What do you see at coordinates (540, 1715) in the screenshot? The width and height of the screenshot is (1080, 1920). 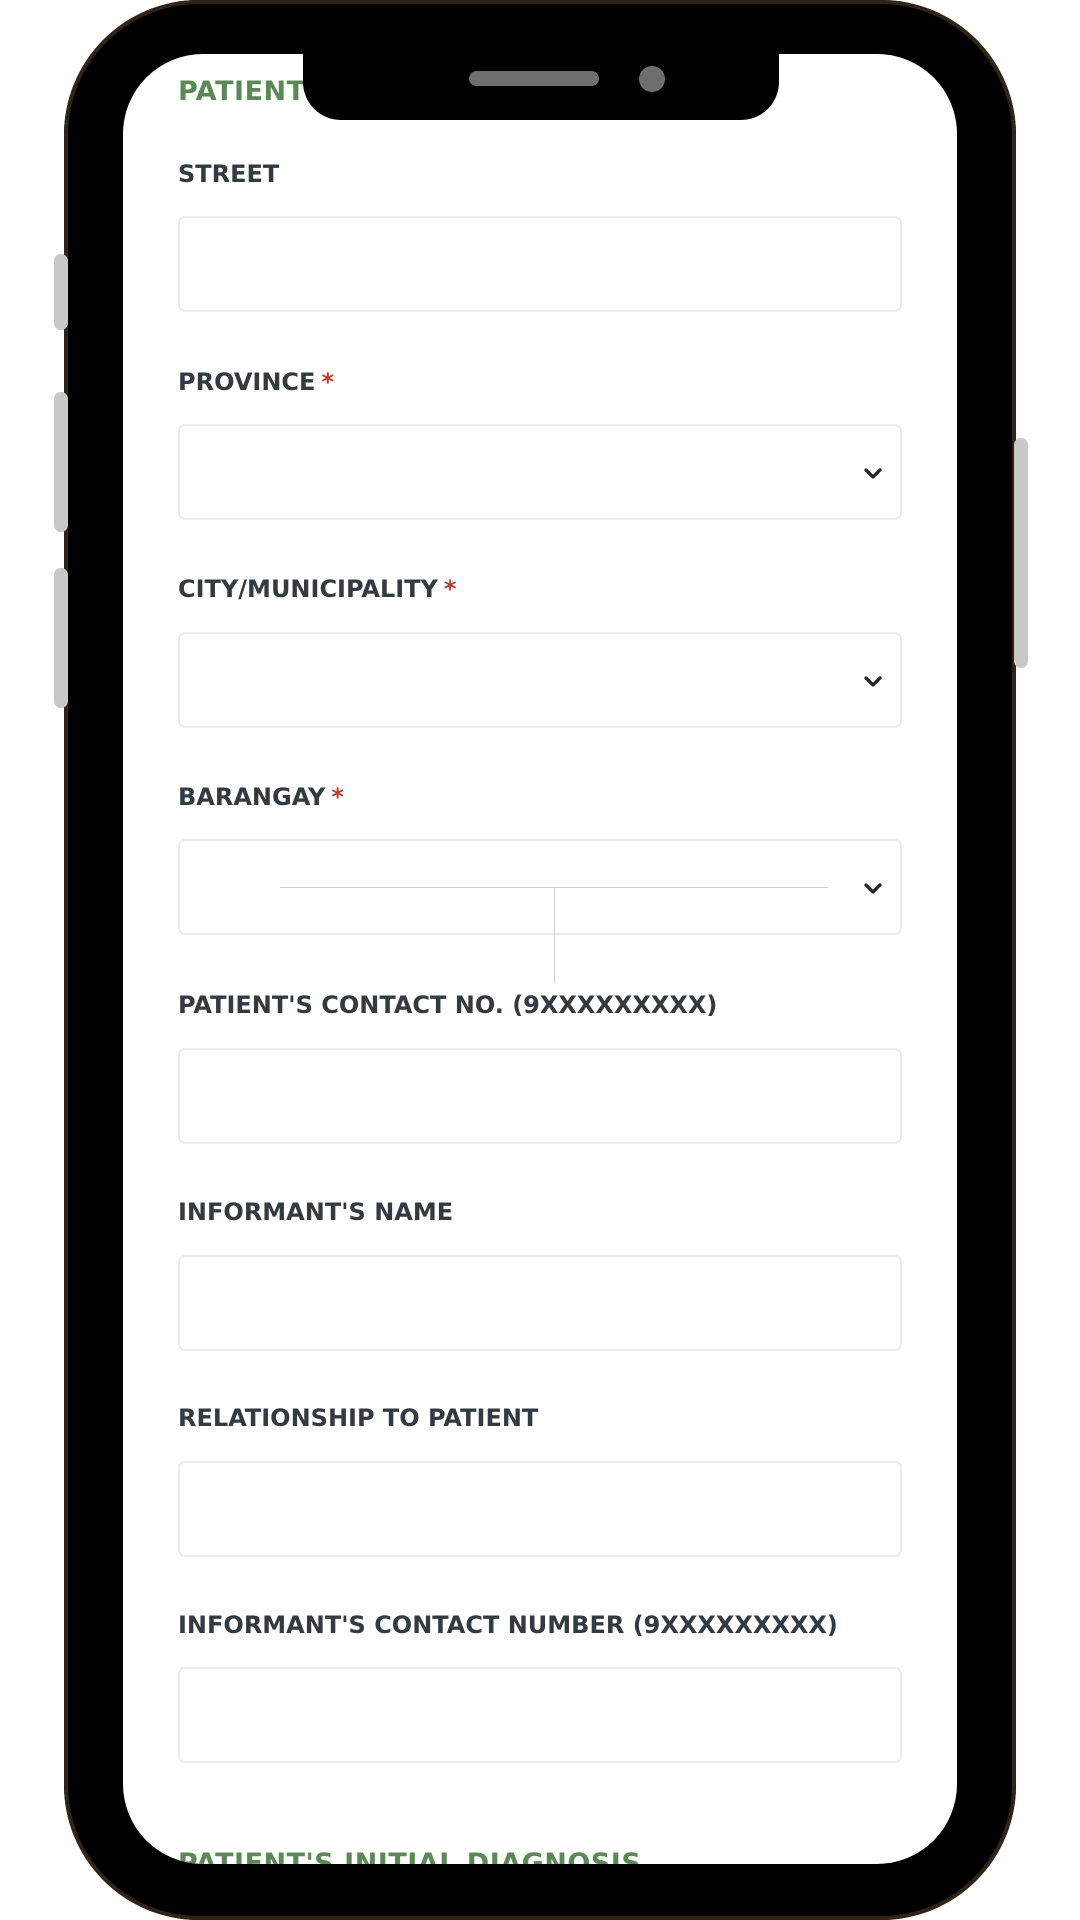 I see `informant-contact-input` at bounding box center [540, 1715].